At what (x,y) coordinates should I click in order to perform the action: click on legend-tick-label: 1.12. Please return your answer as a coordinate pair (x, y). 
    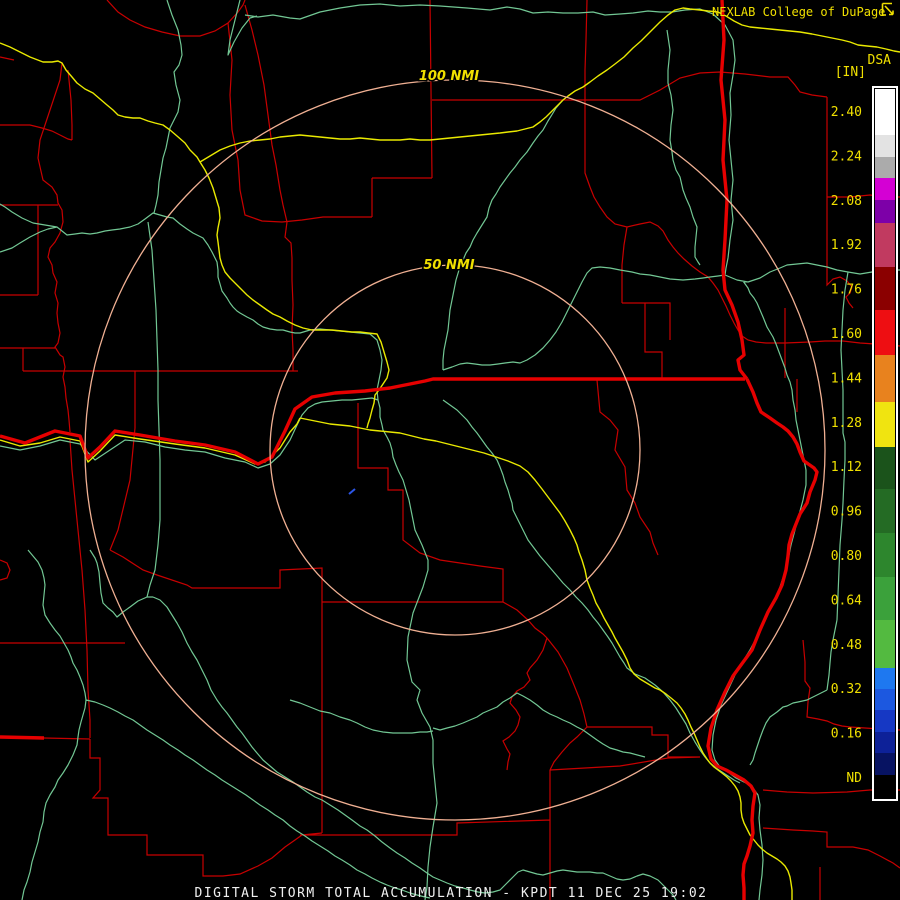
    Looking at the image, I should click on (846, 467).